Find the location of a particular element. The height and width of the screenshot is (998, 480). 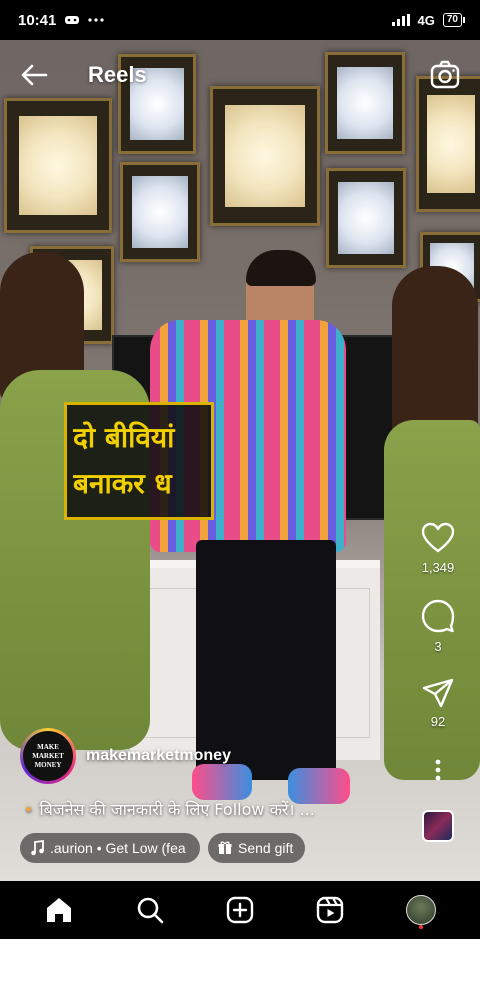

back-arrow-icon is located at coordinates (34, 75).